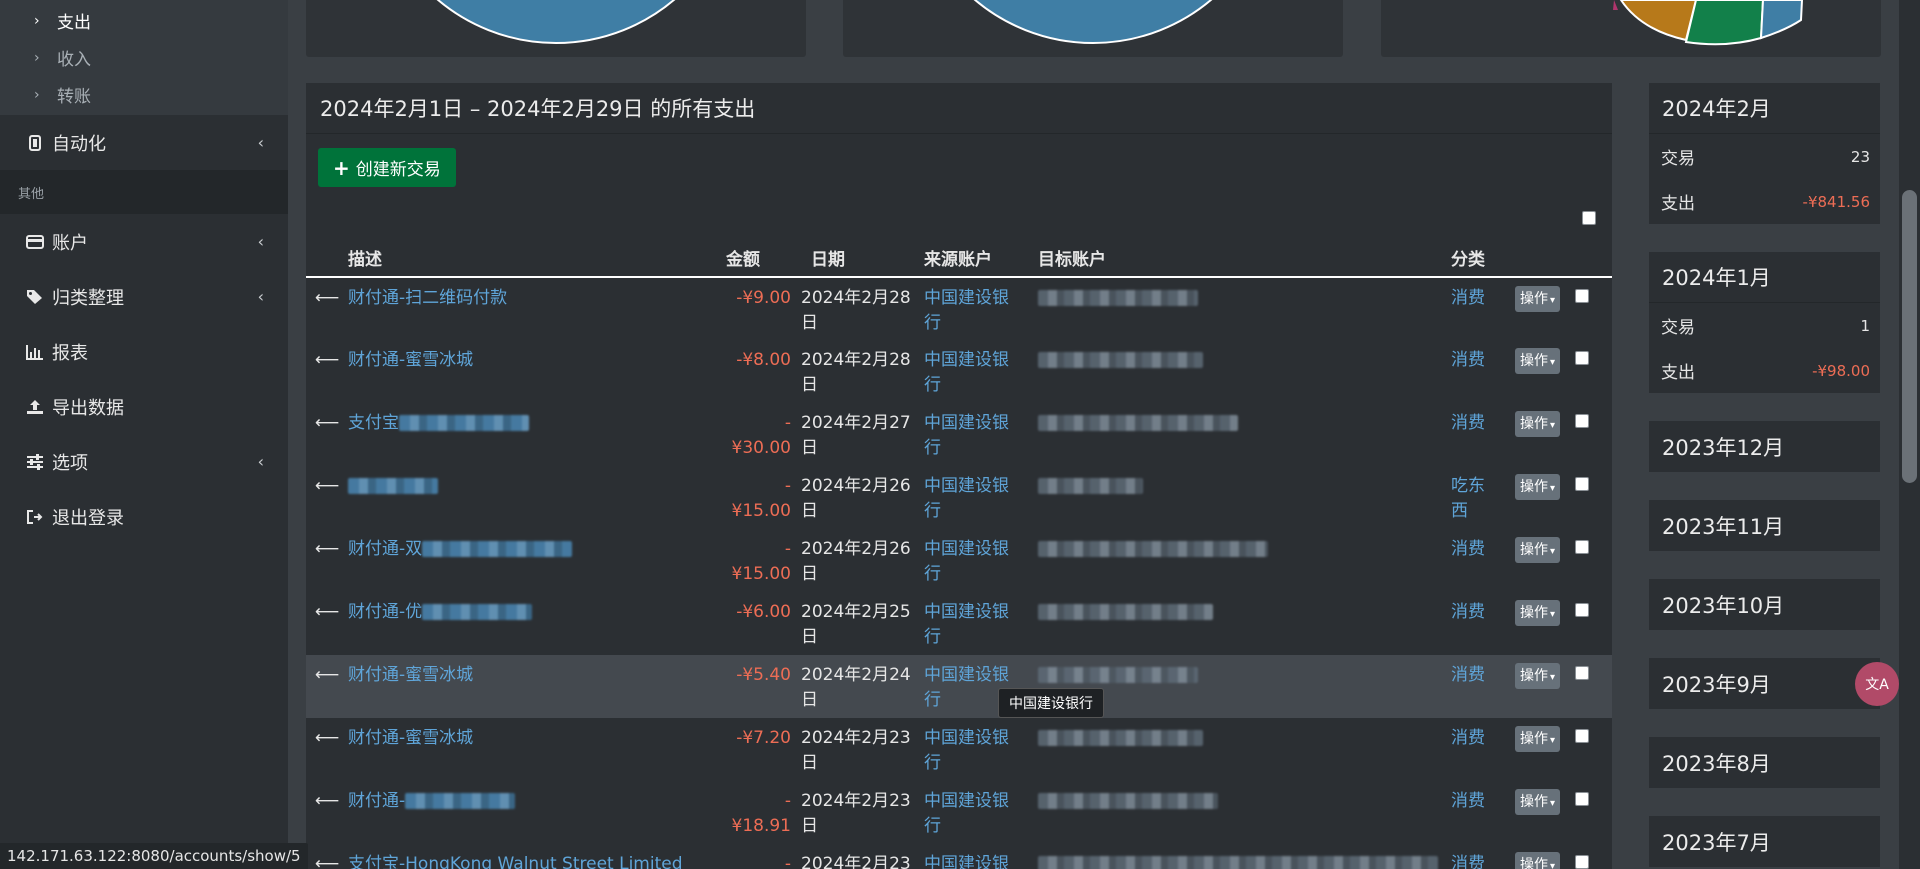  I want to click on transaction-desc: 财付通-双, so click(537, 560).